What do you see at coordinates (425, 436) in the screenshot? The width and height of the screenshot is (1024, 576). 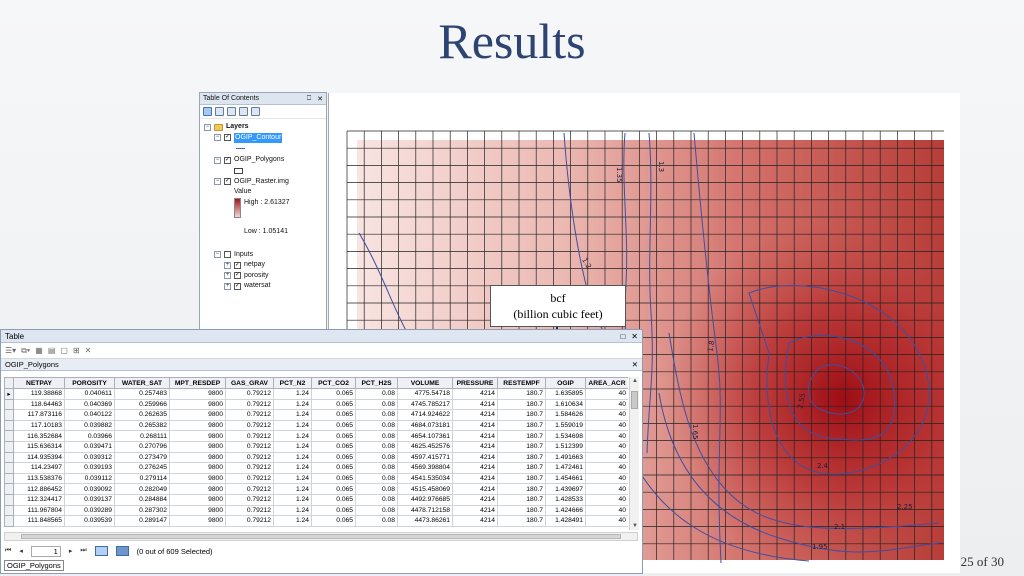 I see `table-cell: 4654.107361` at bounding box center [425, 436].